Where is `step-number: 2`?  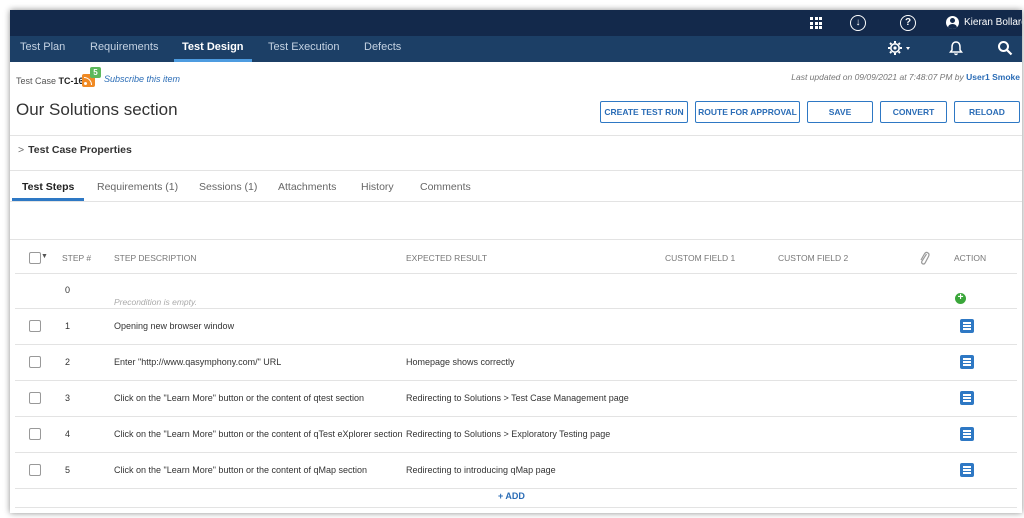 step-number: 2 is located at coordinates (68, 362).